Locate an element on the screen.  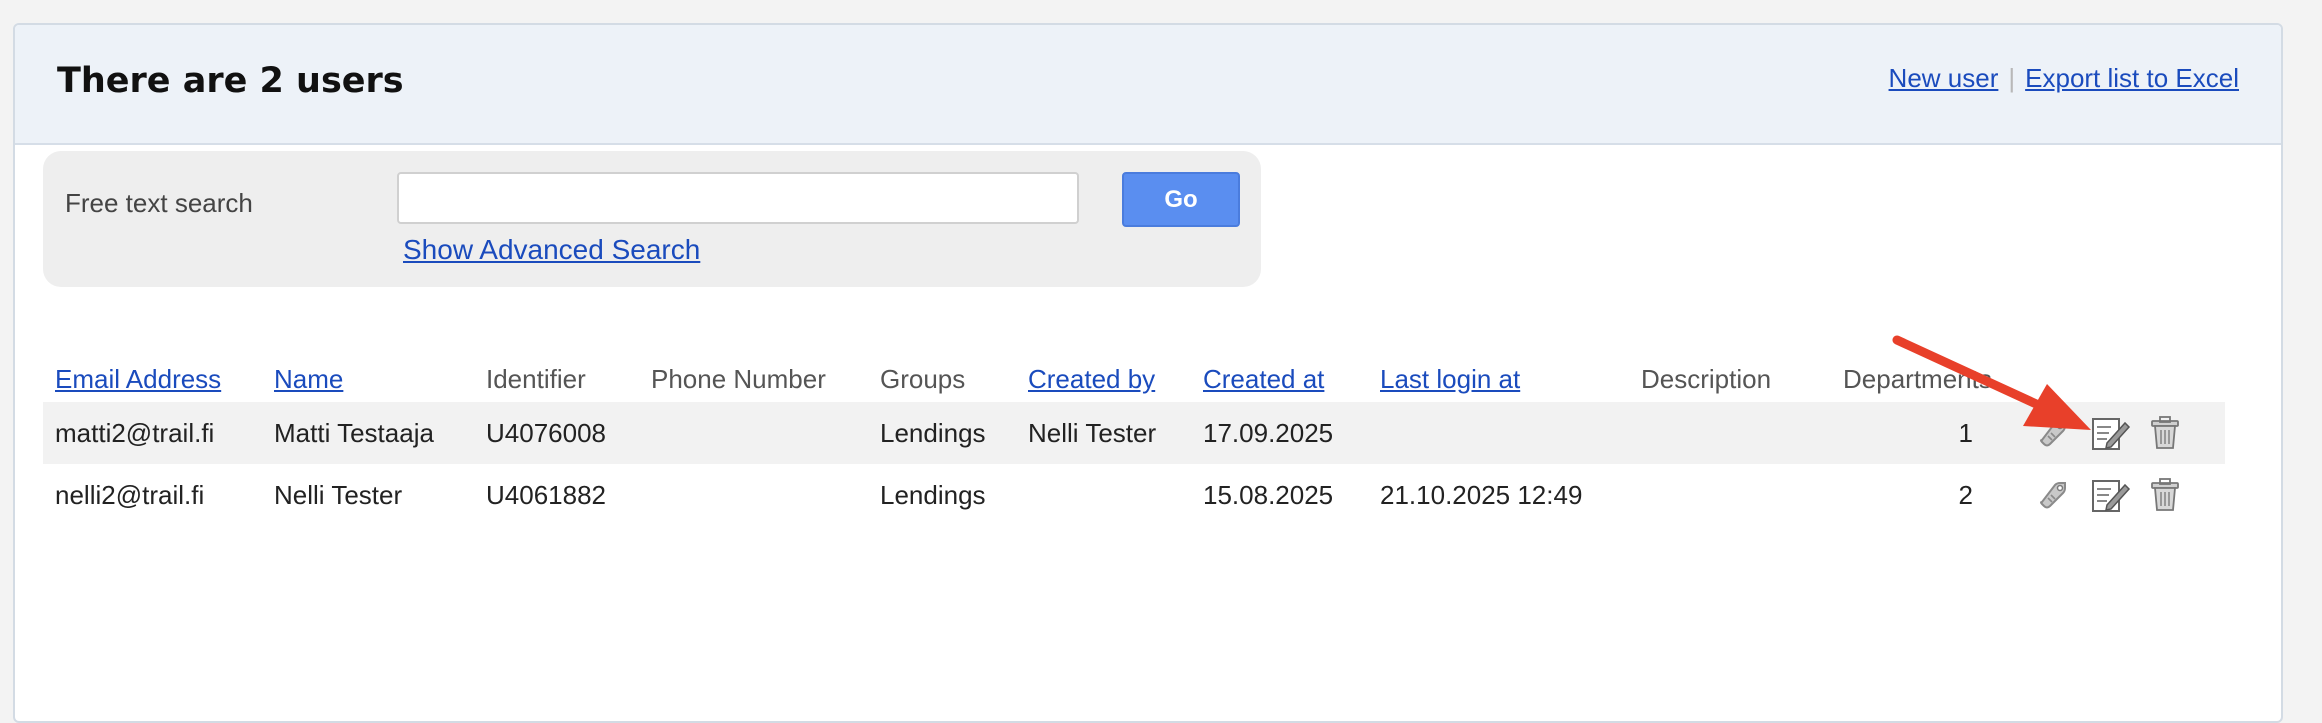
cell-created-by is located at coordinates (1103, 495).